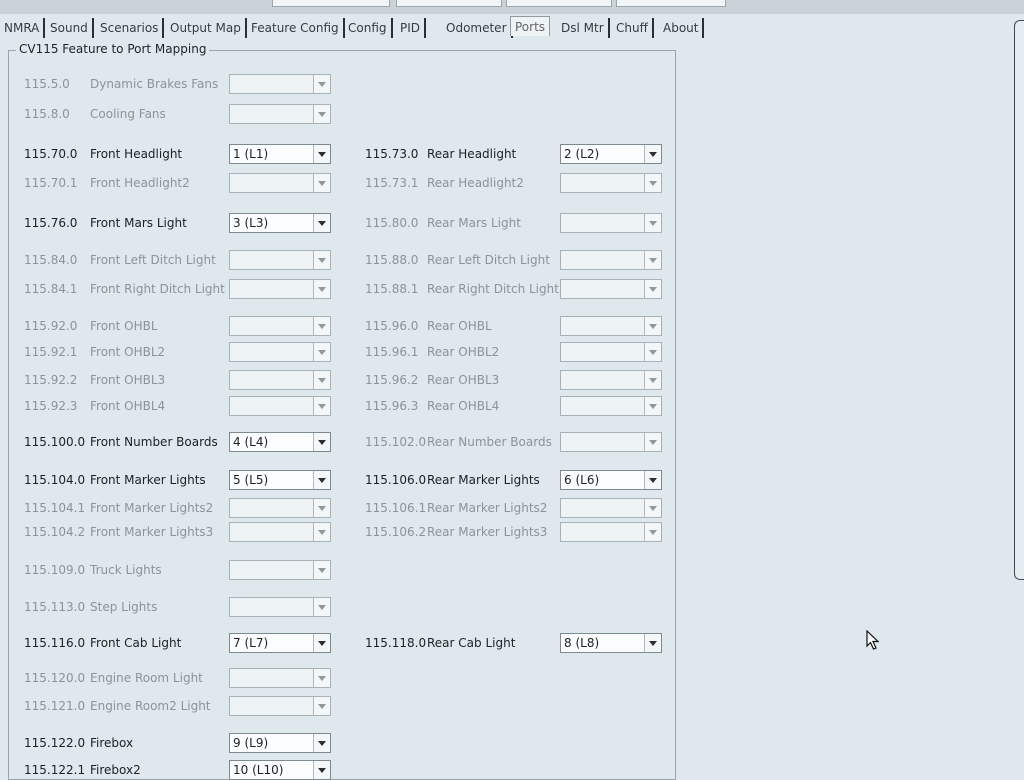  Describe the element at coordinates (611, 154) in the screenshot. I see `port-select: 2 (L2)` at that location.